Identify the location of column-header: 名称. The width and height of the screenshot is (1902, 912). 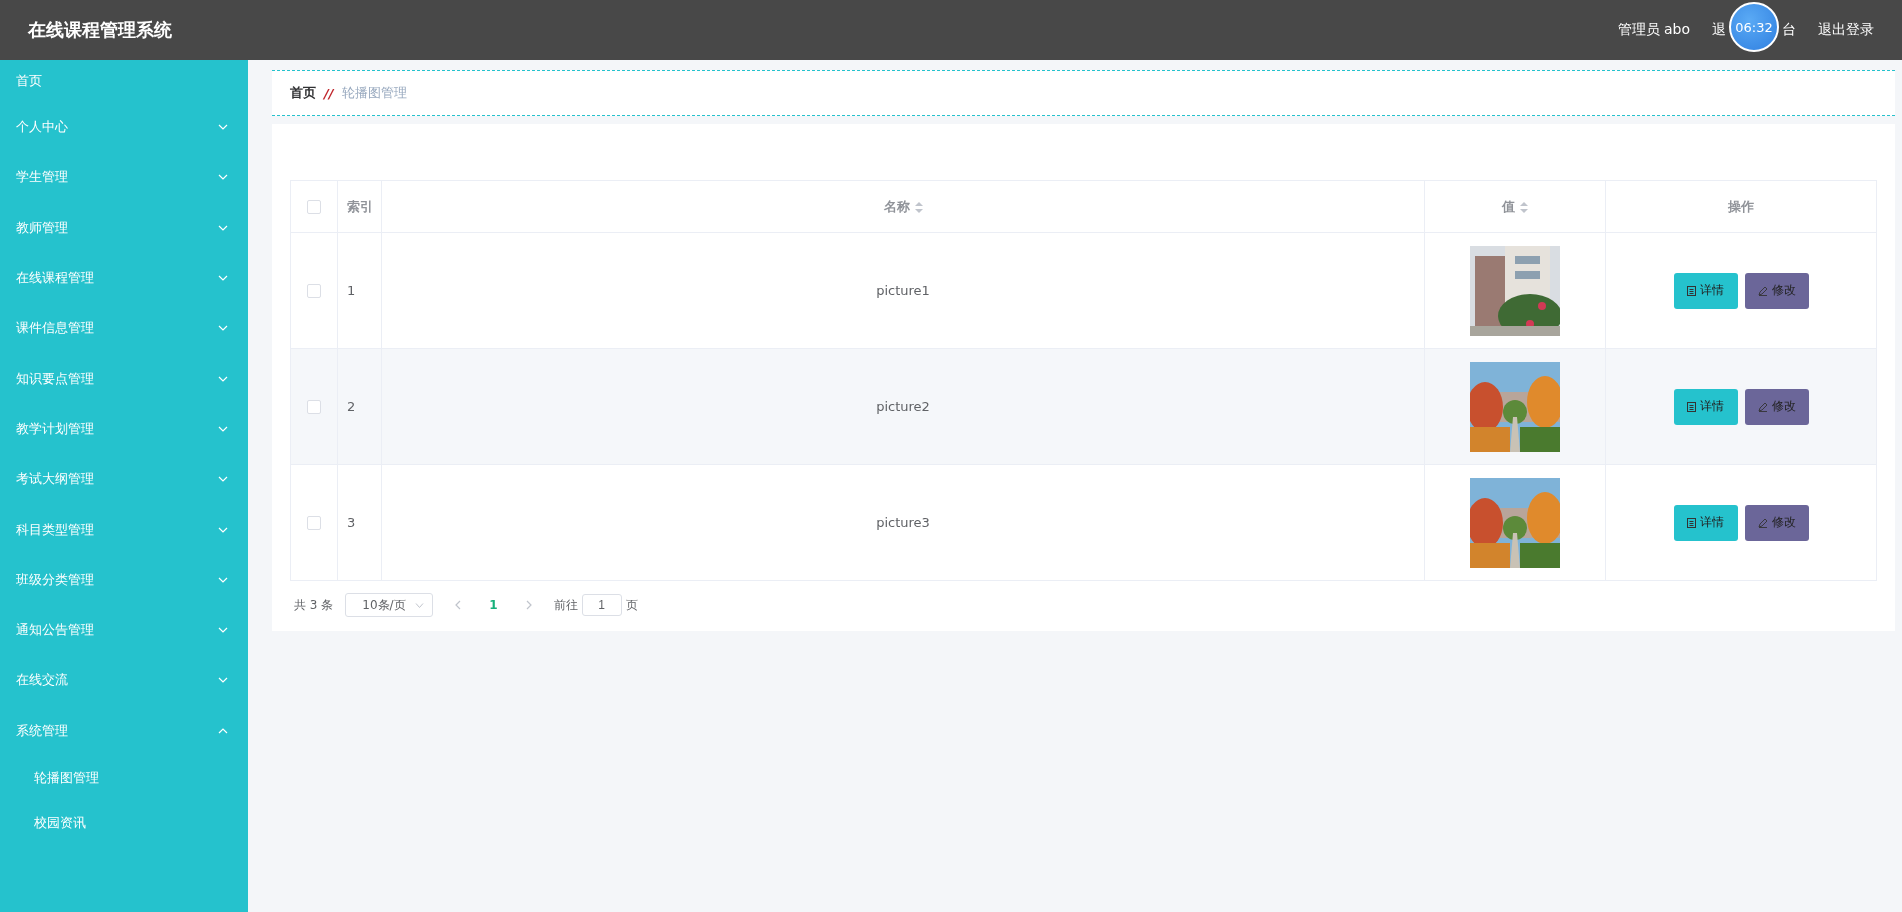
(903, 206).